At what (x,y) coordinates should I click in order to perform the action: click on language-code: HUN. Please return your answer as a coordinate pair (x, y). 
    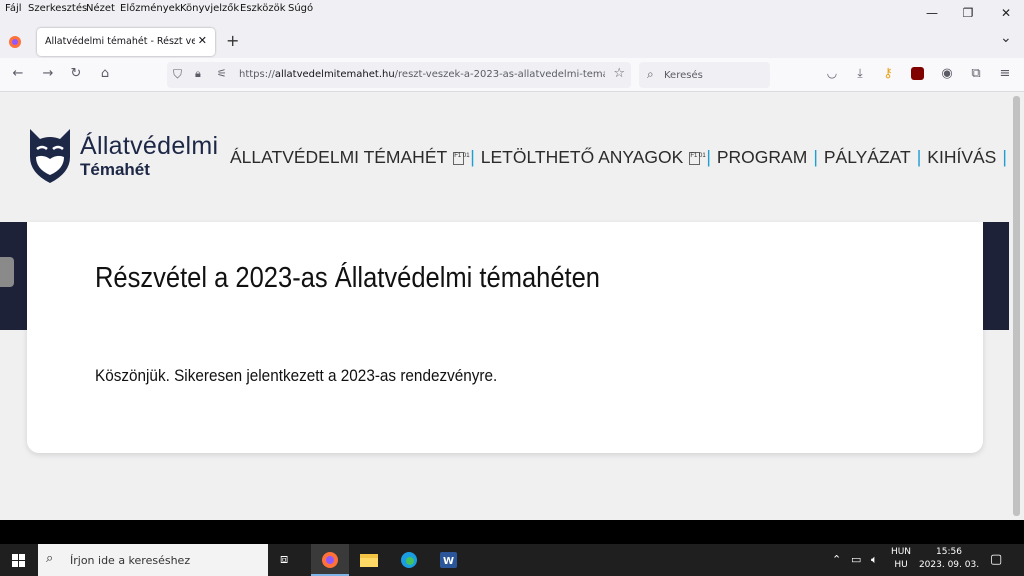
    Looking at the image, I should click on (901, 552).